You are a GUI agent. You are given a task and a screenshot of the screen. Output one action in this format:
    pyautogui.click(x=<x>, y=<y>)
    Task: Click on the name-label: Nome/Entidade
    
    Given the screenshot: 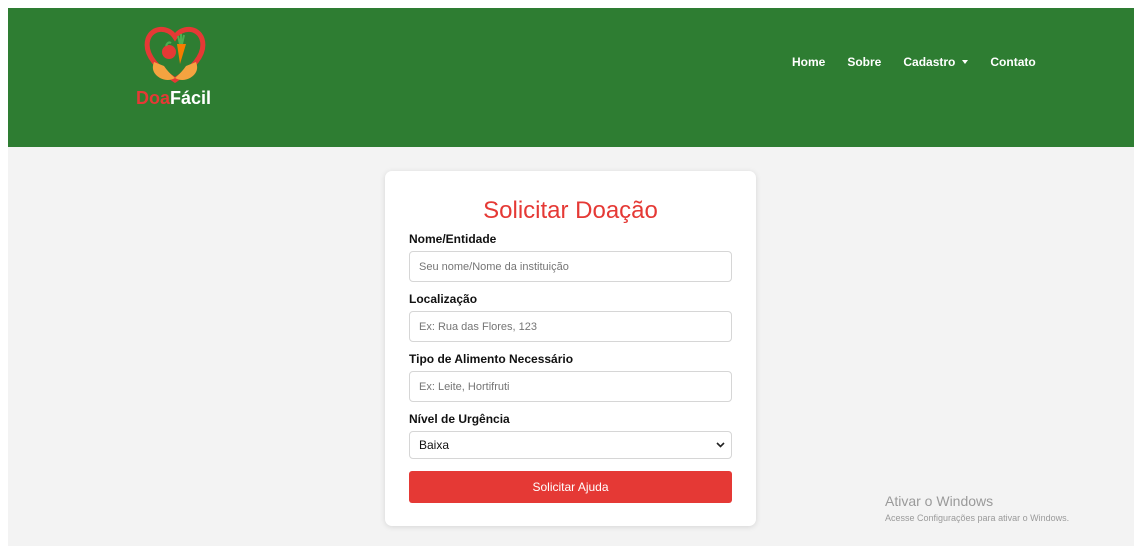 What is the action you would take?
    pyautogui.click(x=453, y=239)
    